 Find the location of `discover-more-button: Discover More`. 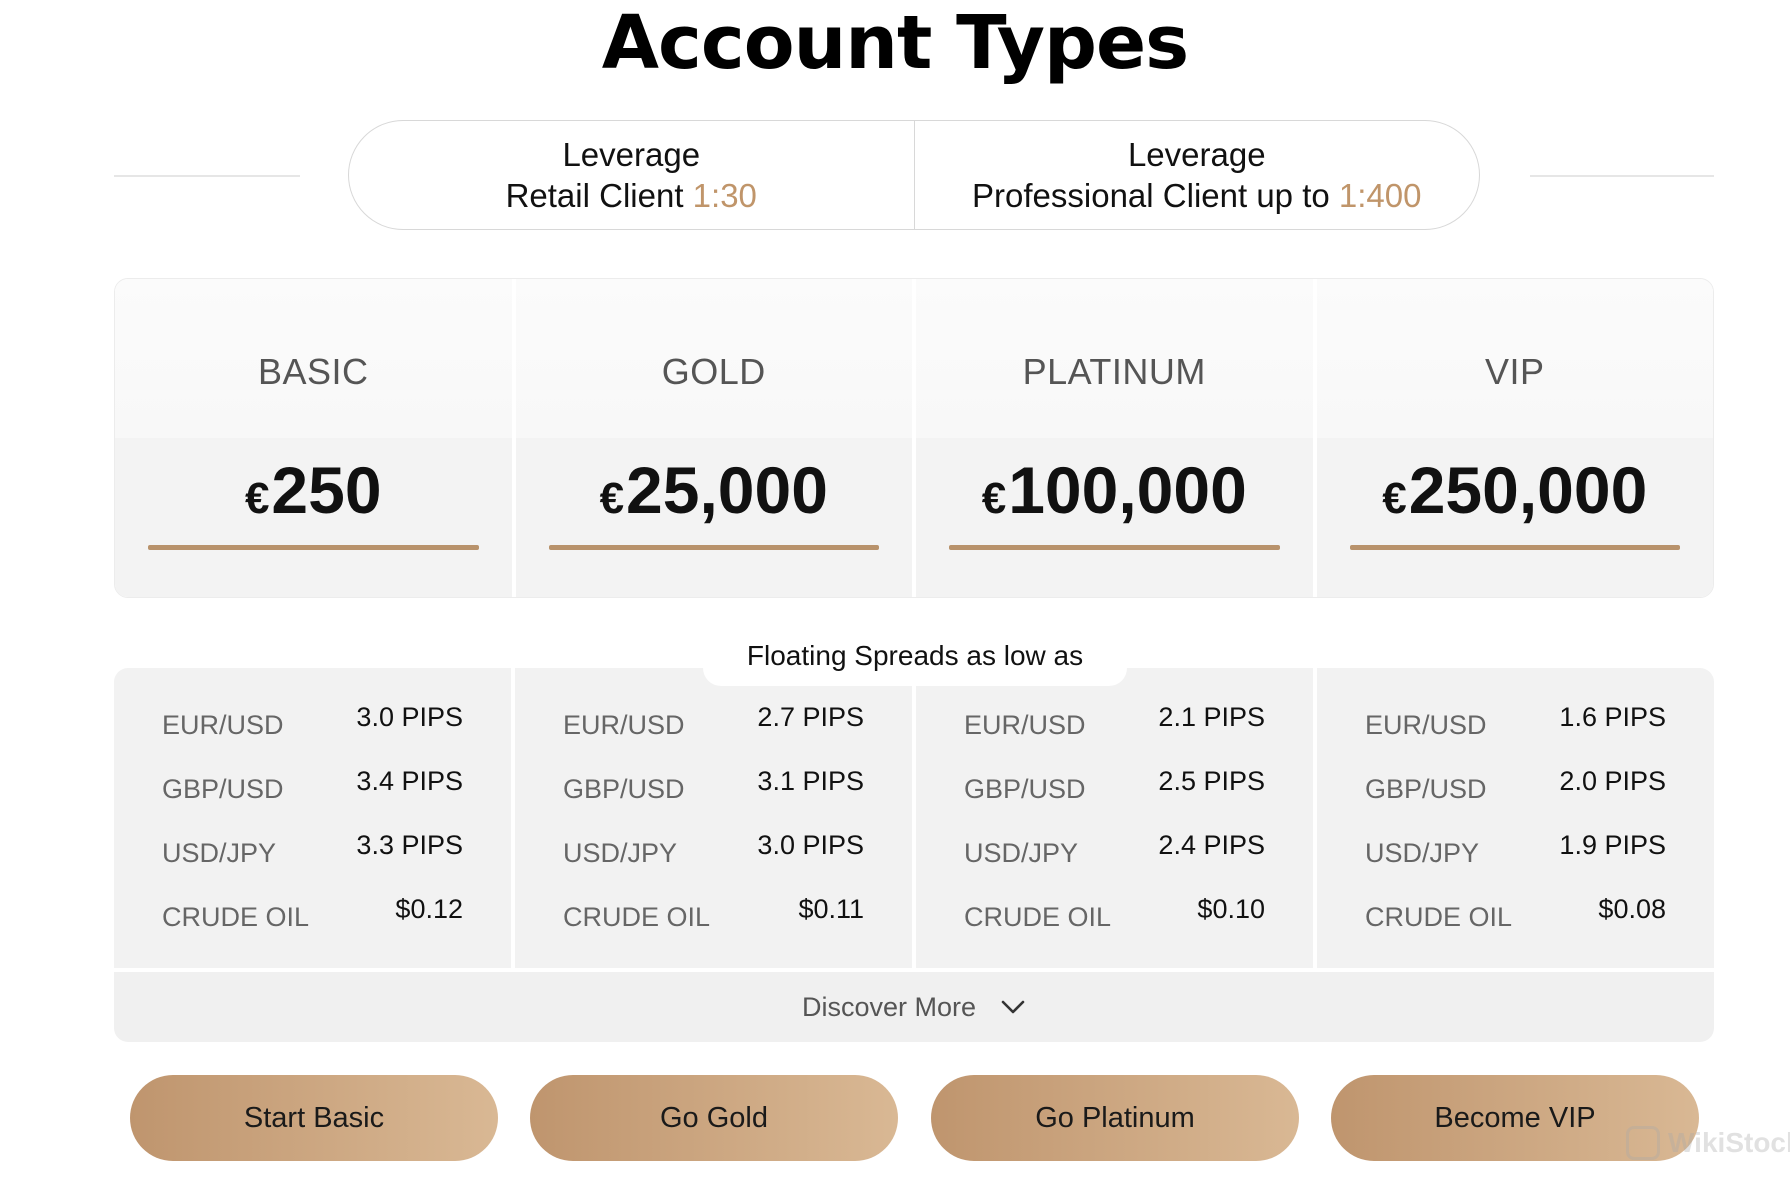

discover-more-button: Discover More is located at coordinates (914, 1007).